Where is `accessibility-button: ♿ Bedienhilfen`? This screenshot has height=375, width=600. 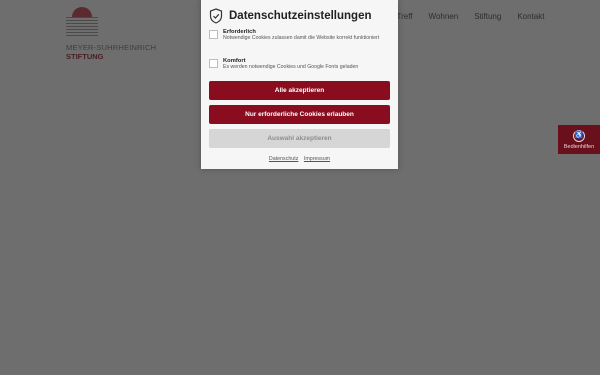 accessibility-button: ♿ Bedienhilfen is located at coordinates (579, 139).